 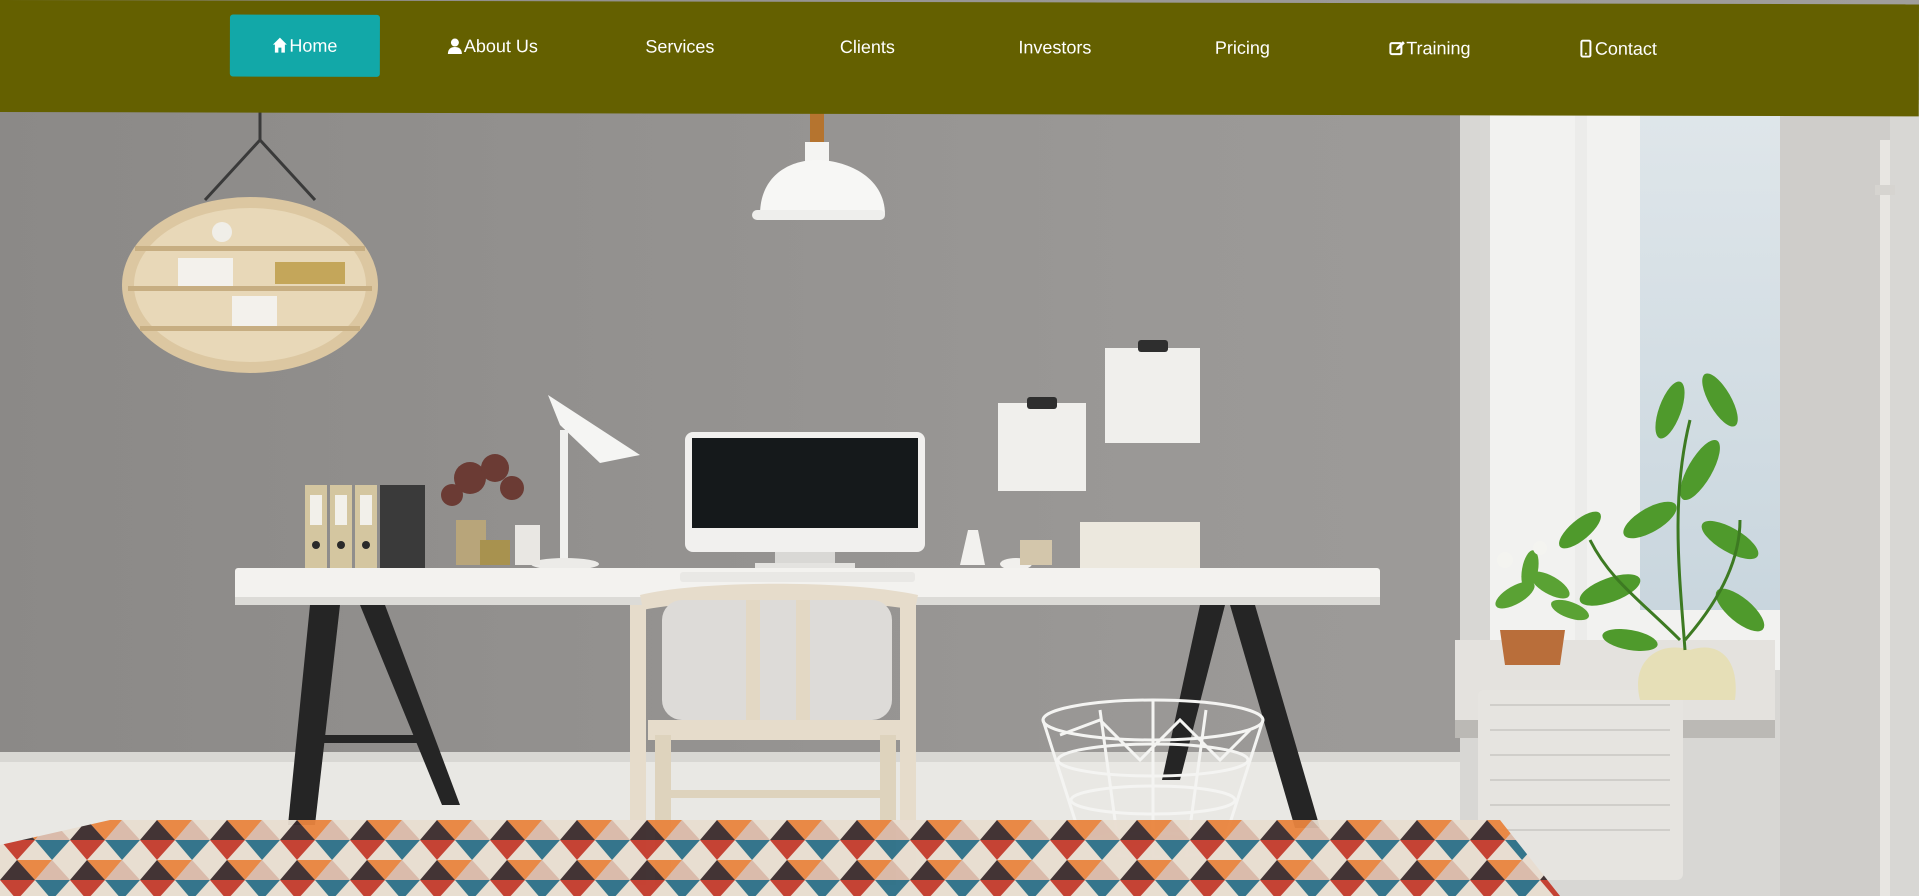 I want to click on nav-label-home: Home, so click(x=313, y=45).